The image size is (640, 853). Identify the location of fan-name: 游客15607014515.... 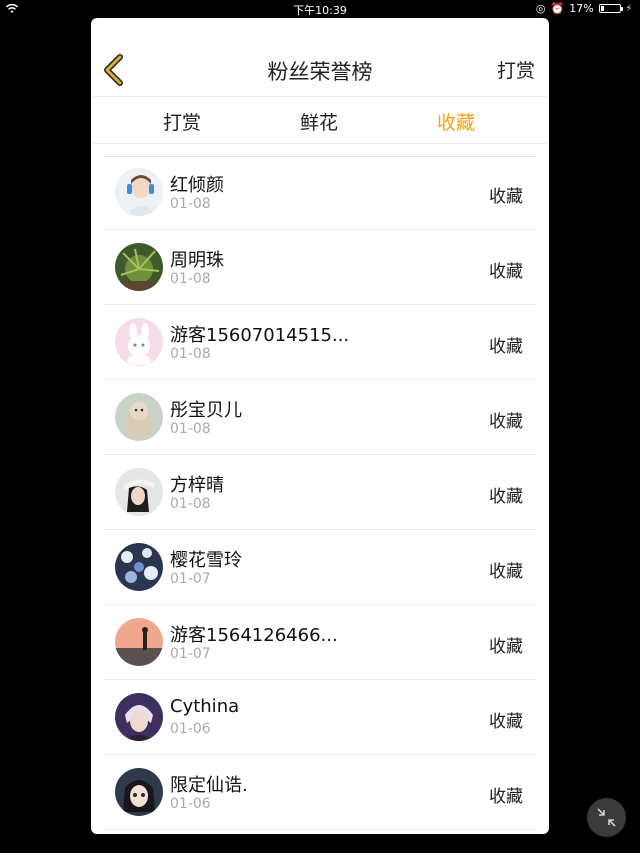
(260, 335).